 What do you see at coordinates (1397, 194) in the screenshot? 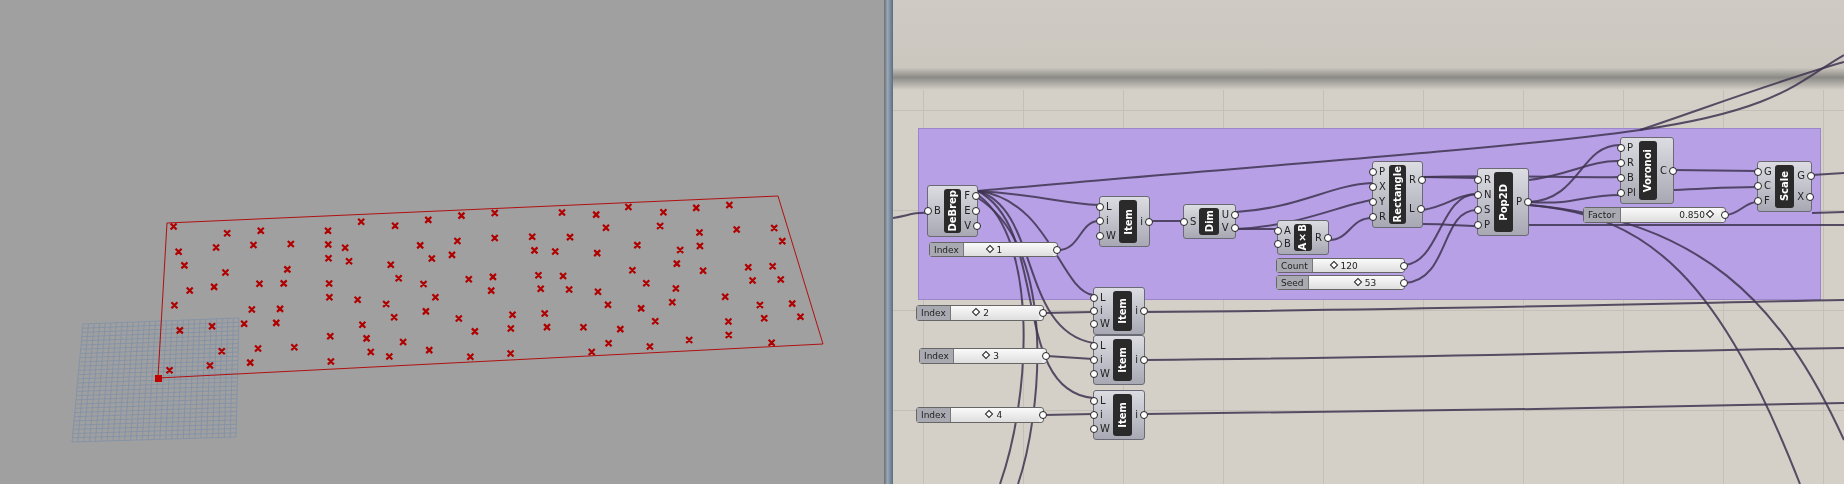
I see `component-name: Rectangle` at bounding box center [1397, 194].